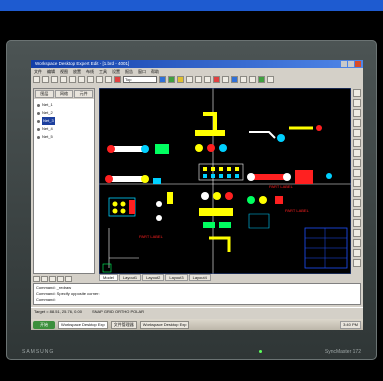 This screenshot has height=381, width=383. Describe the element at coordinates (51, 71) in the screenshot. I see `menu-item: 编辑` at that location.